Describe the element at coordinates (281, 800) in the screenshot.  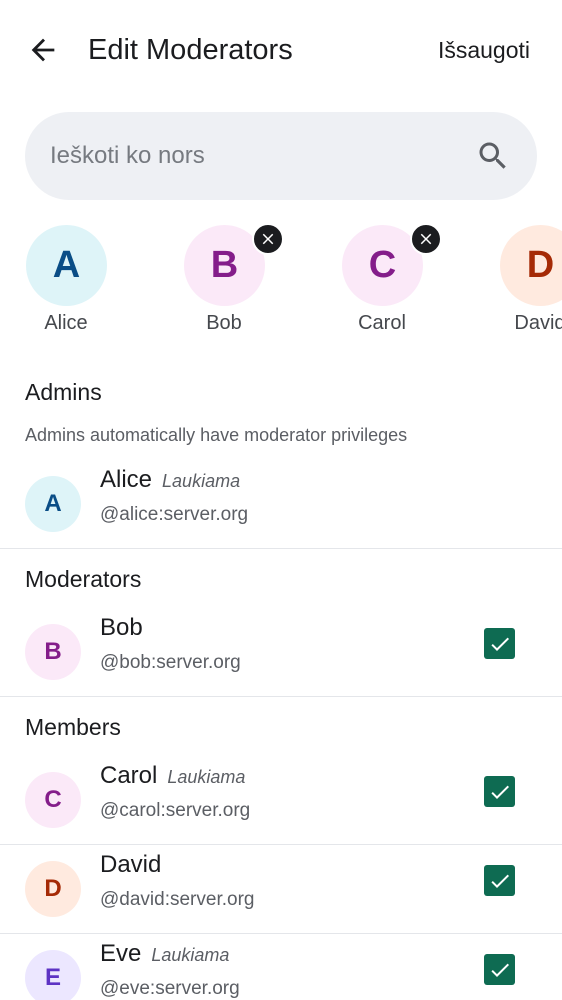
I see `list-item-carol: C Carol Laukiama @carol:server.org` at that location.